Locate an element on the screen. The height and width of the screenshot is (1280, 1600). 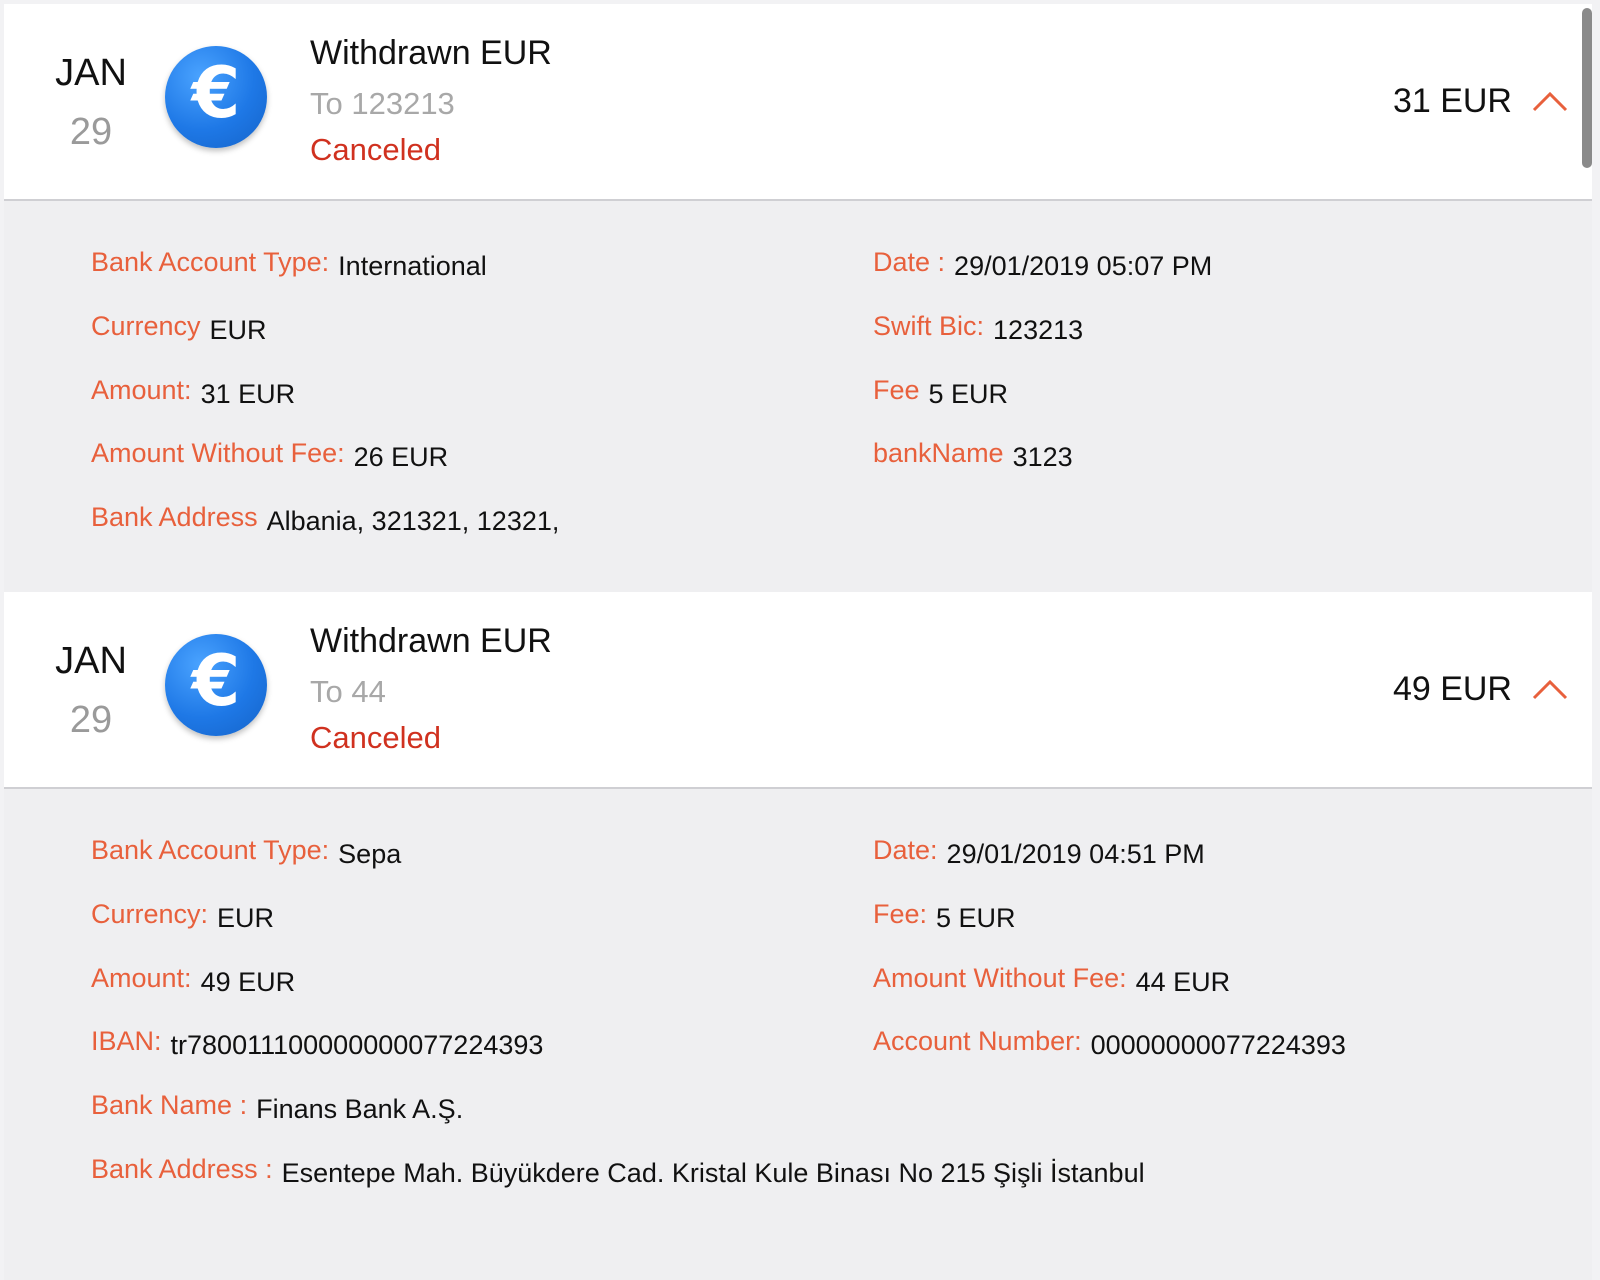
detail-value: International is located at coordinates (412, 266).